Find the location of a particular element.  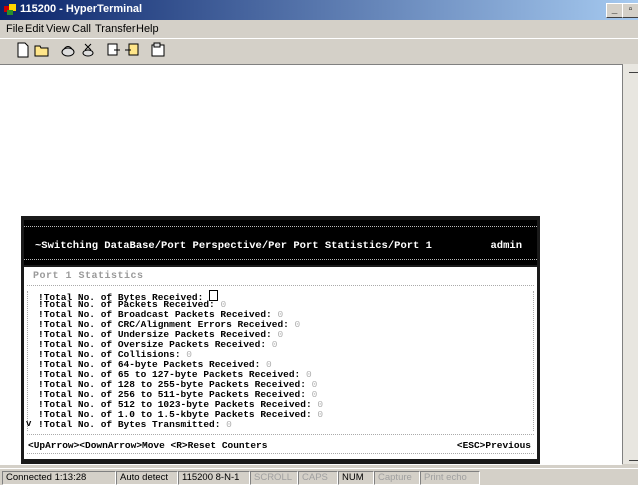

panel-border-right is located at coordinates (533, 361).